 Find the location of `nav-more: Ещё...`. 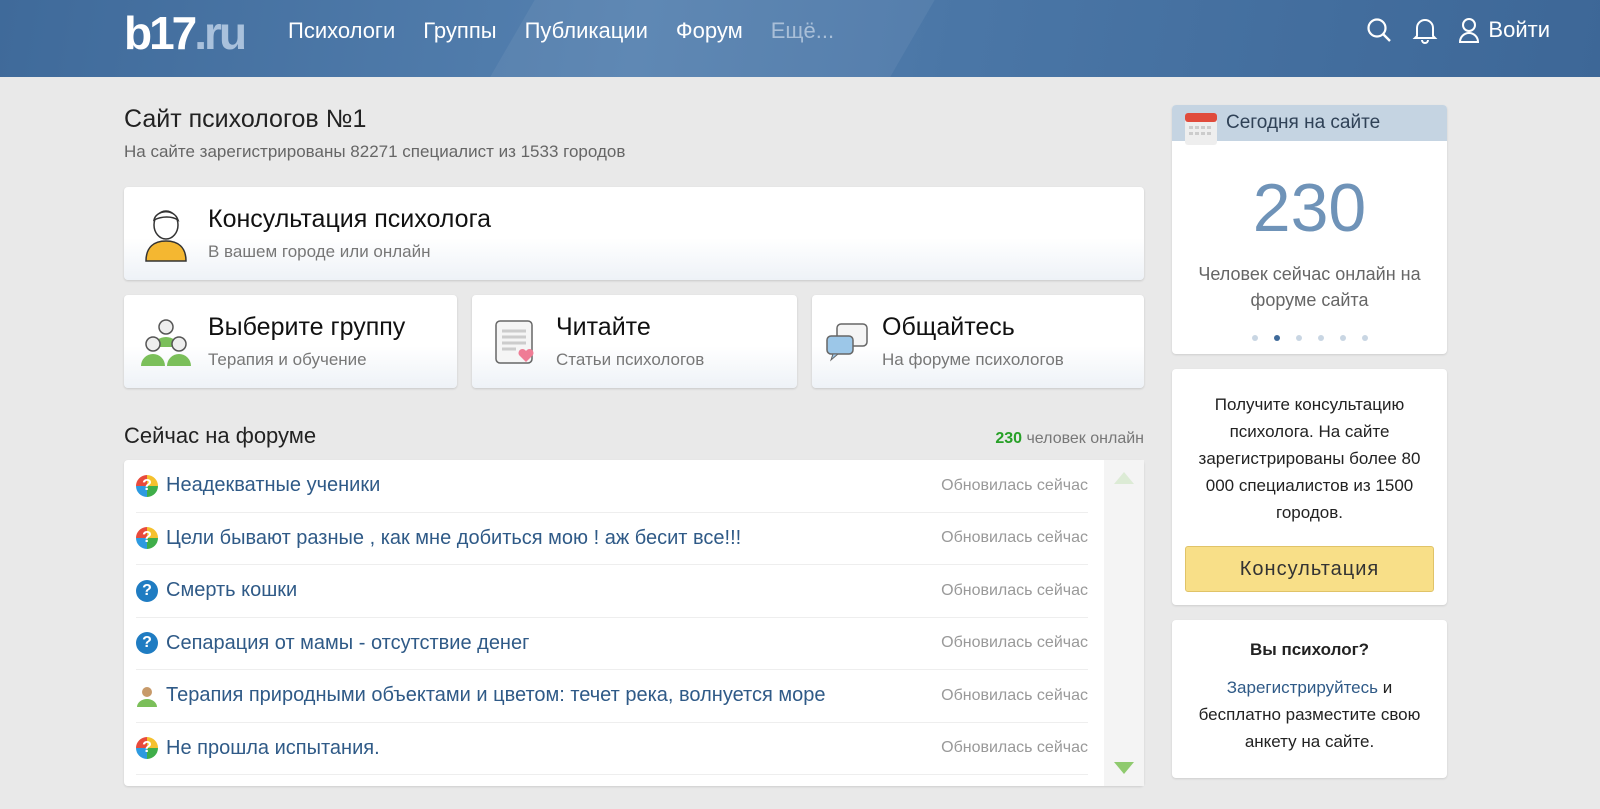

nav-more: Ещё... is located at coordinates (802, 31).